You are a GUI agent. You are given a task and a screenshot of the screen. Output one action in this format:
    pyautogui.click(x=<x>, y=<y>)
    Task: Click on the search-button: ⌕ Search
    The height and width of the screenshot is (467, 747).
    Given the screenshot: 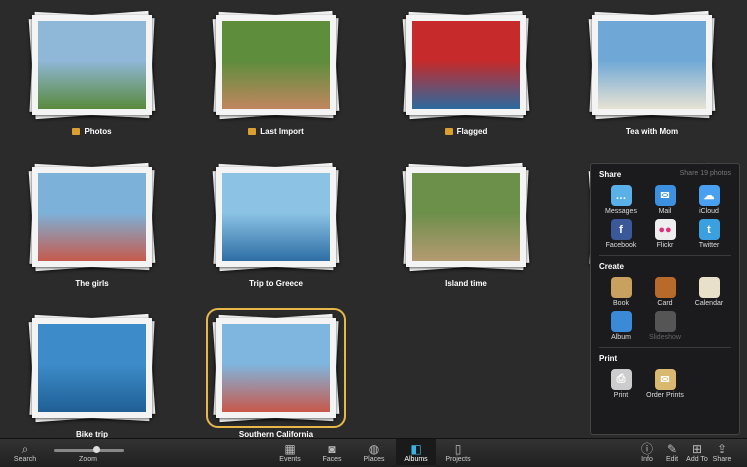 What is the action you would take?
    pyautogui.click(x=25, y=452)
    